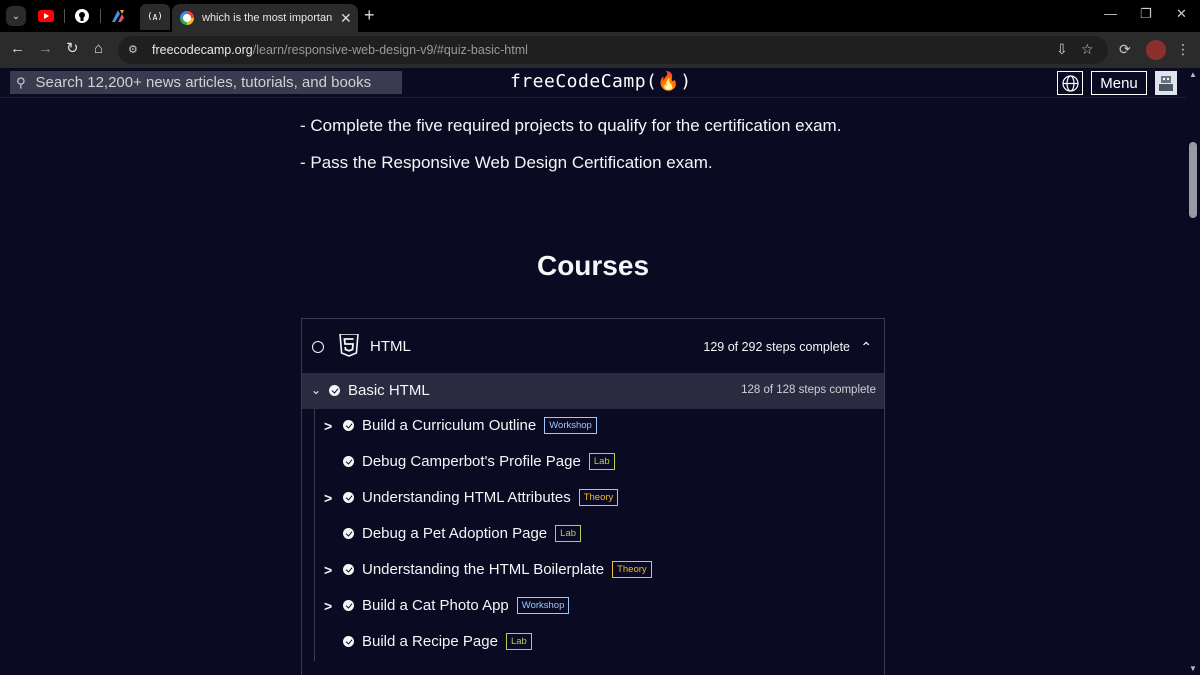 This screenshot has height=675, width=1200. What do you see at coordinates (316, 390) in the screenshot?
I see `chevron-down-icon: ⌄` at bounding box center [316, 390].